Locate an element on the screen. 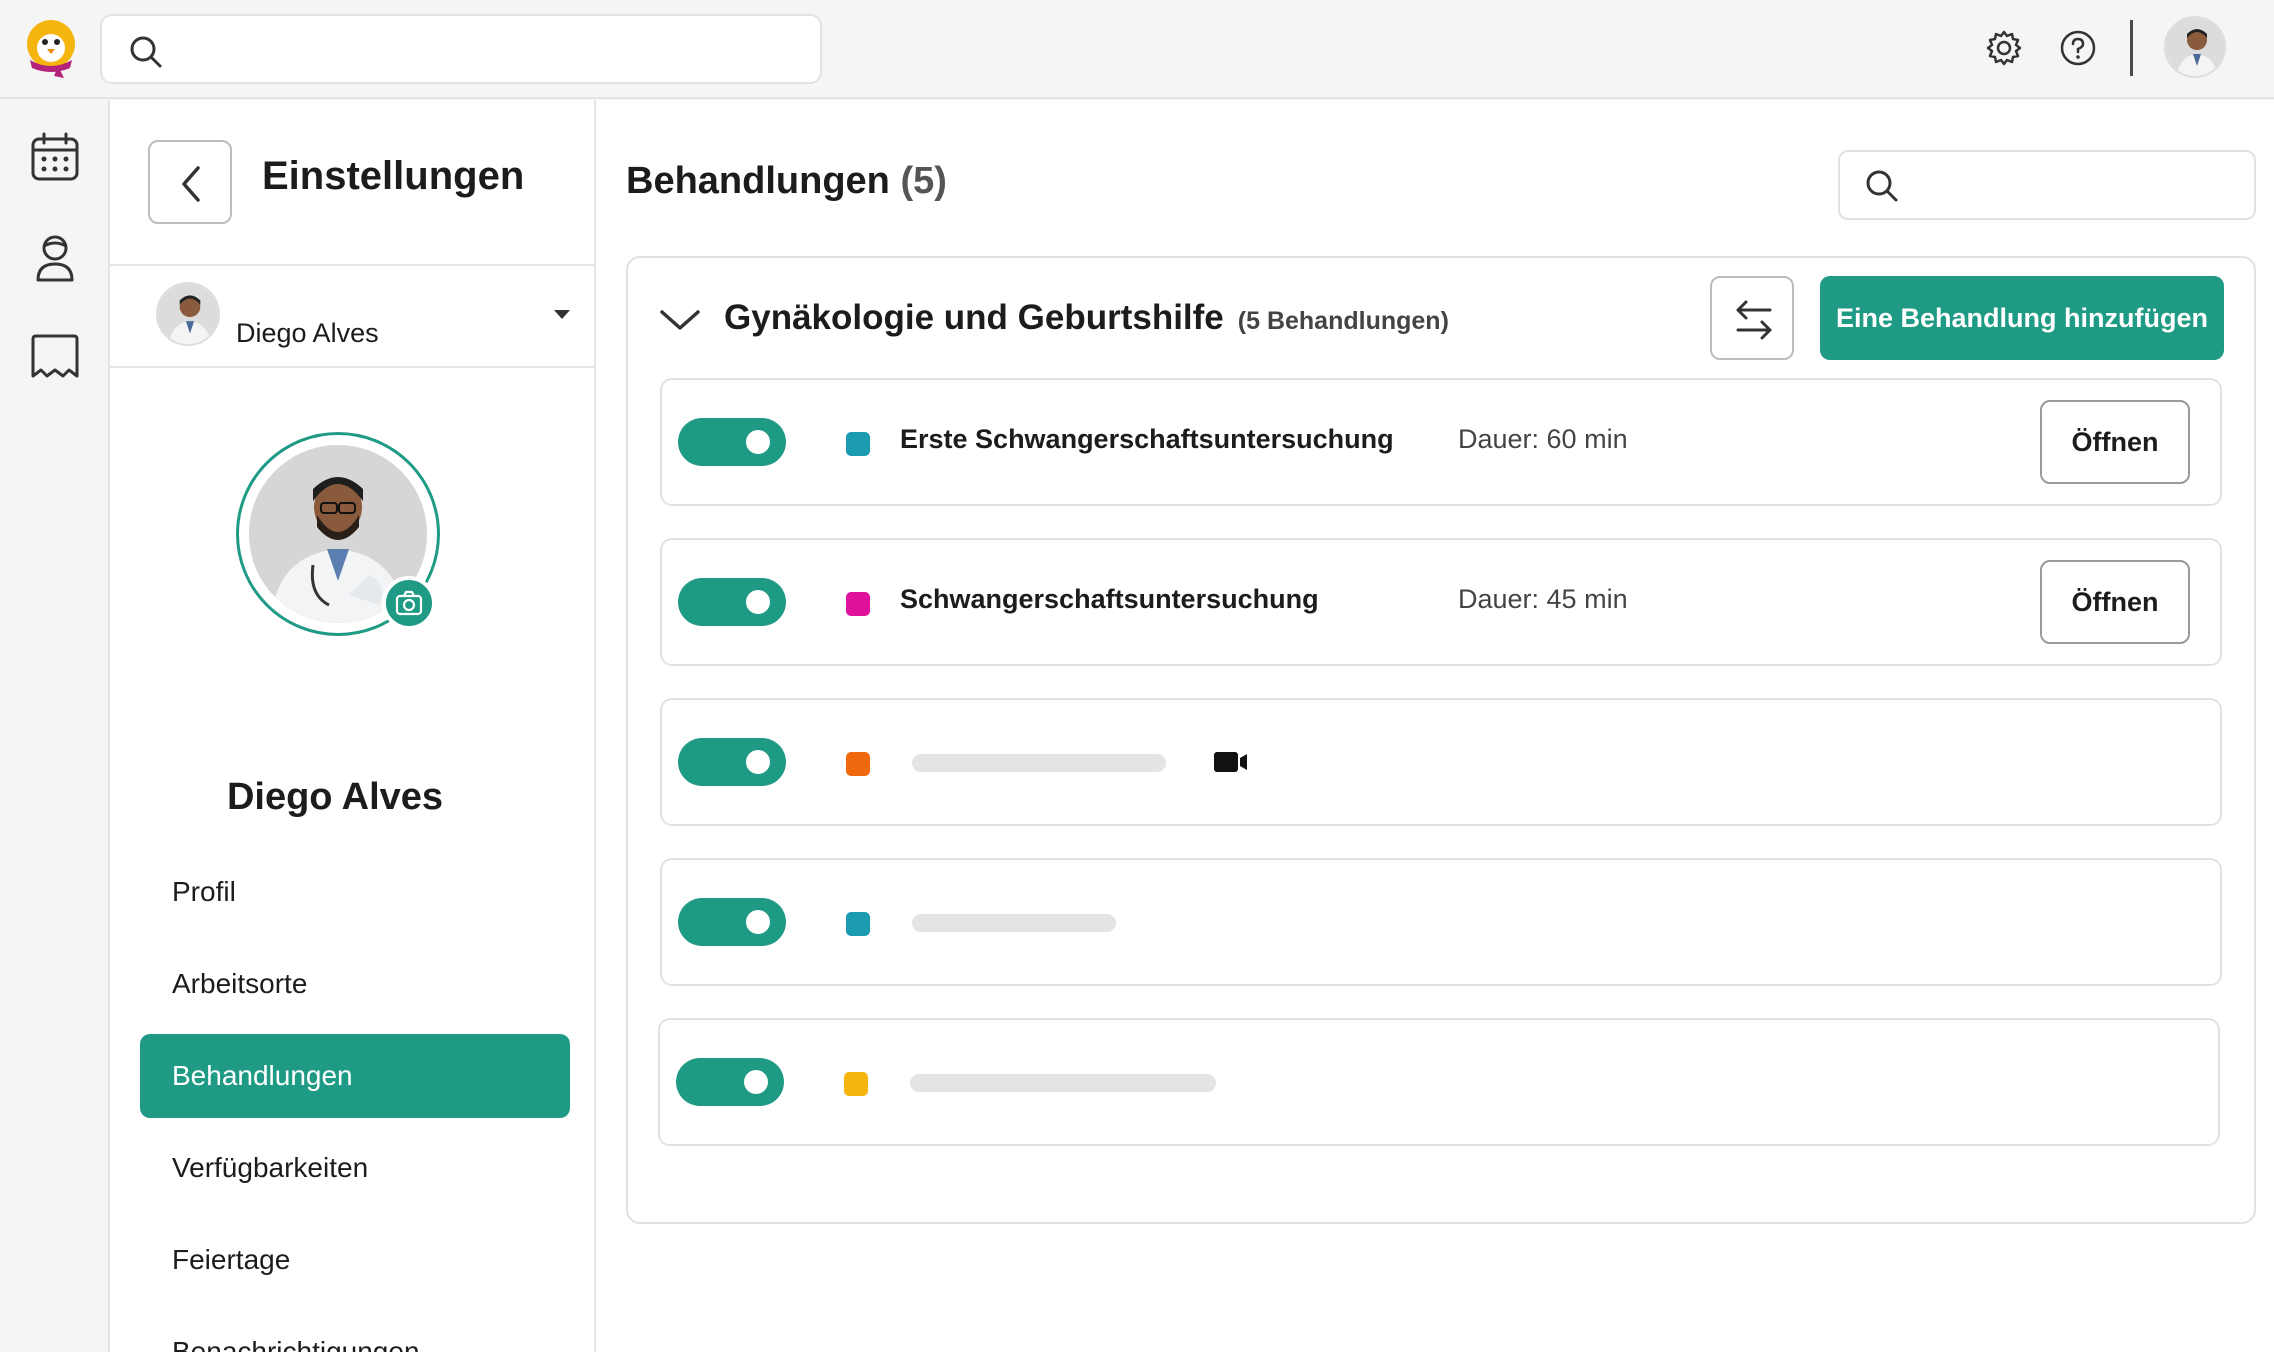  treatment-count: (5) is located at coordinates (923, 181).